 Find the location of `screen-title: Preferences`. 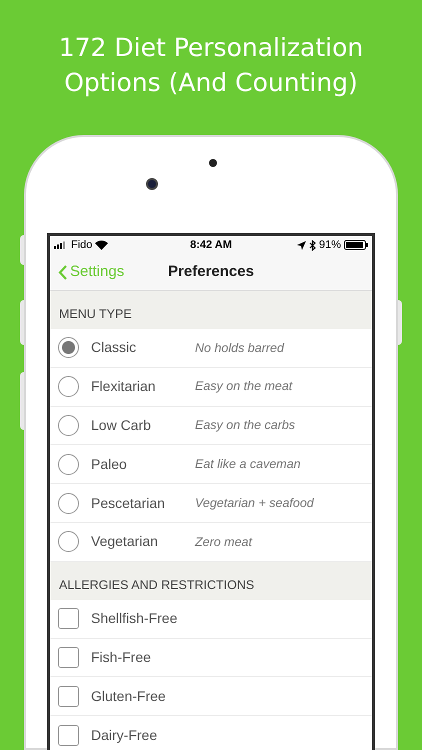

screen-title: Preferences is located at coordinates (211, 272).